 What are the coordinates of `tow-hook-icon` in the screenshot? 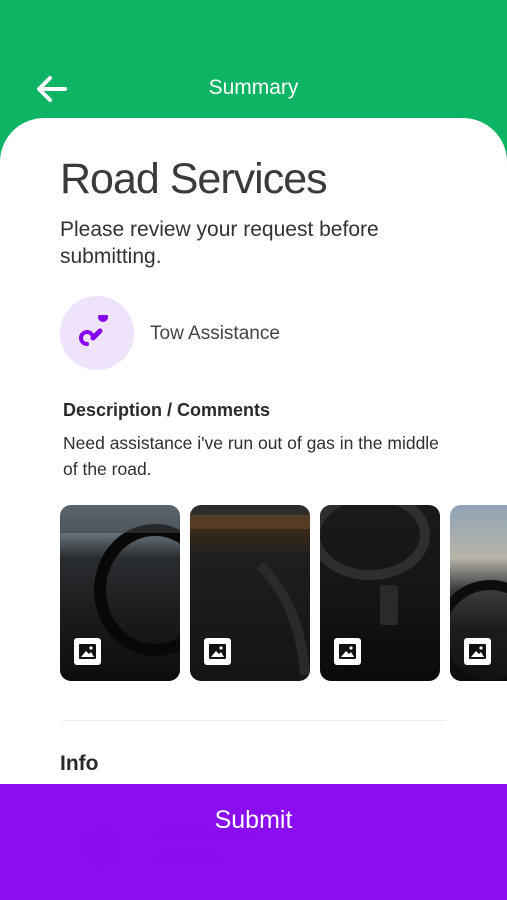 It's located at (94, 330).